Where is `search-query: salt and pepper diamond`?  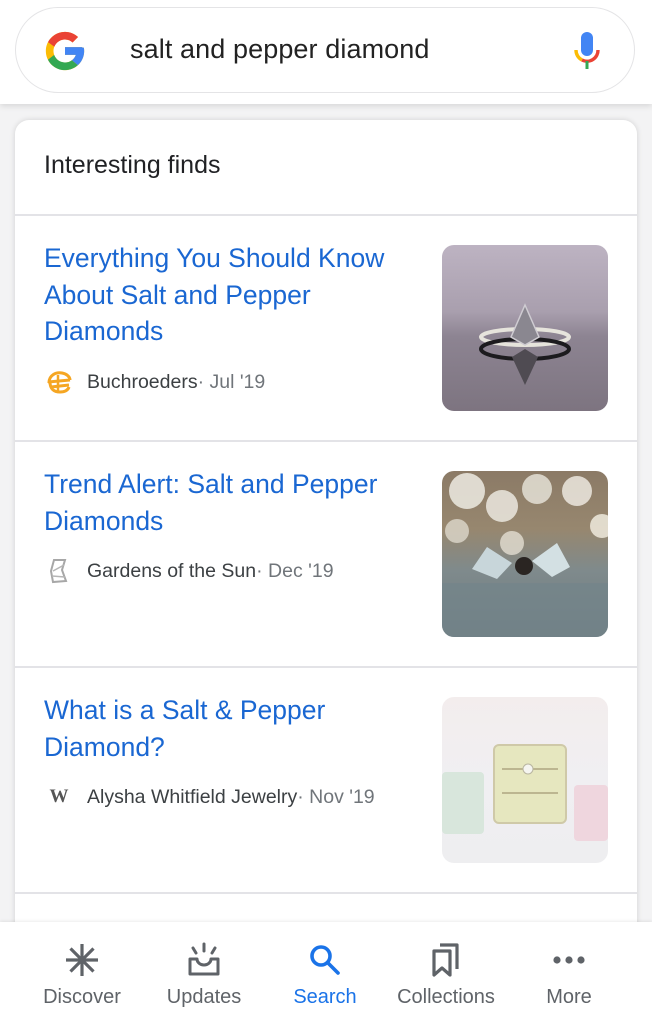
search-query: salt and pepper diamond is located at coordinates (280, 49).